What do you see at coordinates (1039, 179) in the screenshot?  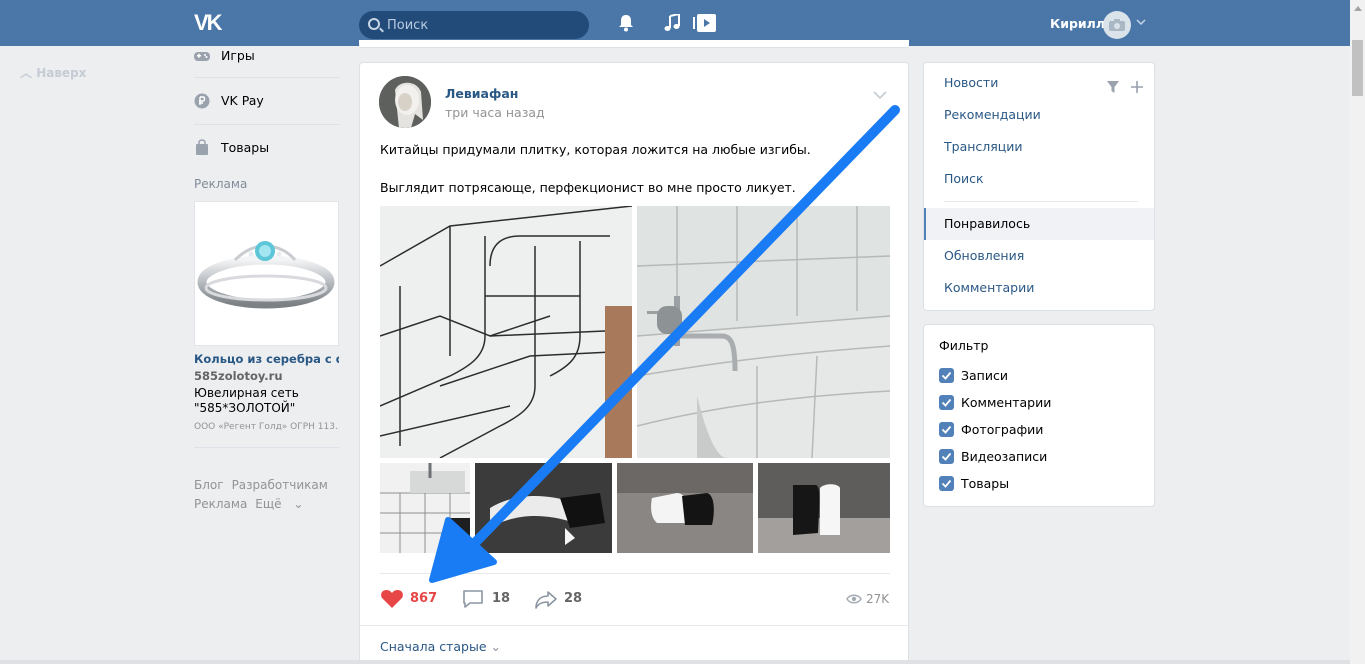 I see `feed-nav-item-search: Поиск` at bounding box center [1039, 179].